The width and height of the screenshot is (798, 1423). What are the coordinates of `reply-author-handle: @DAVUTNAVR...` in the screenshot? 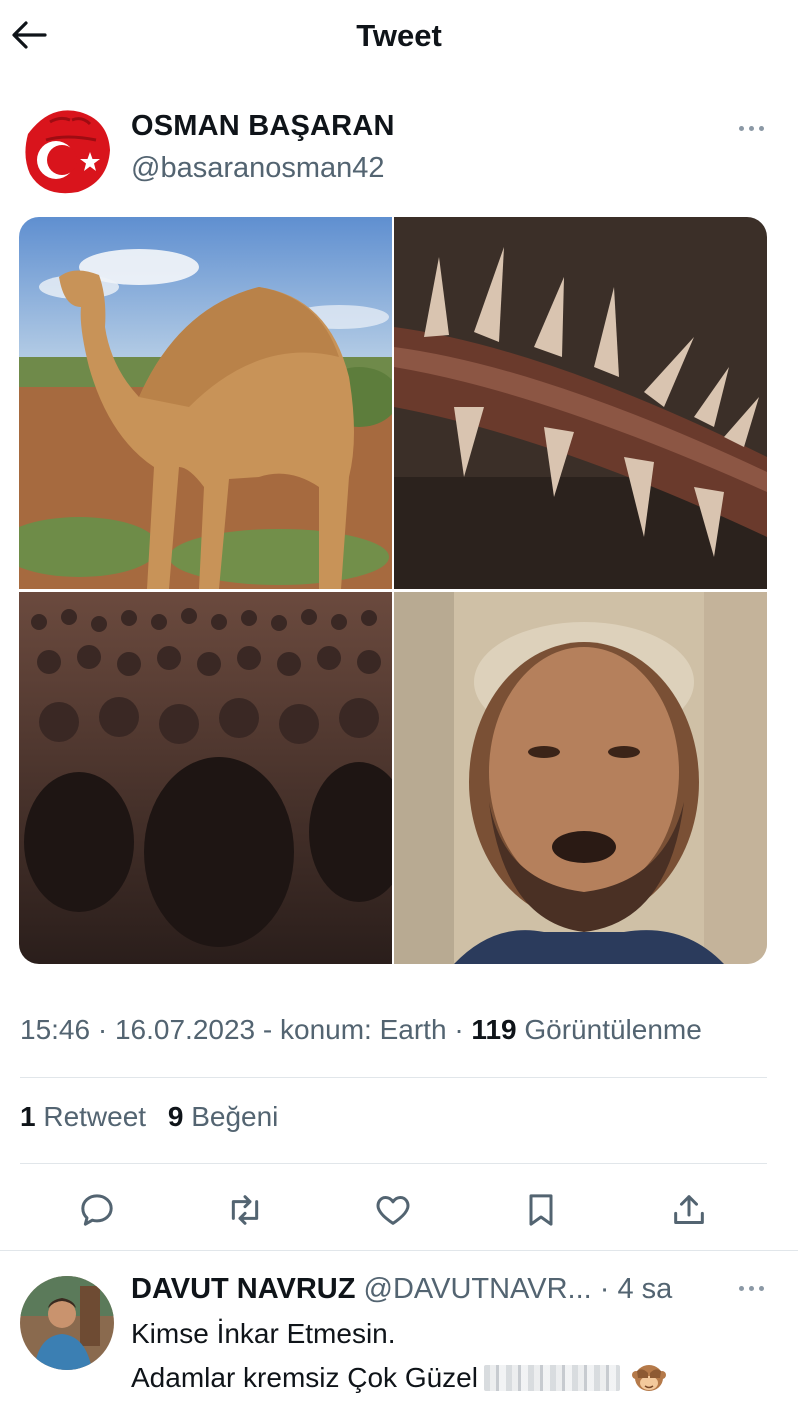 It's located at (478, 1289).